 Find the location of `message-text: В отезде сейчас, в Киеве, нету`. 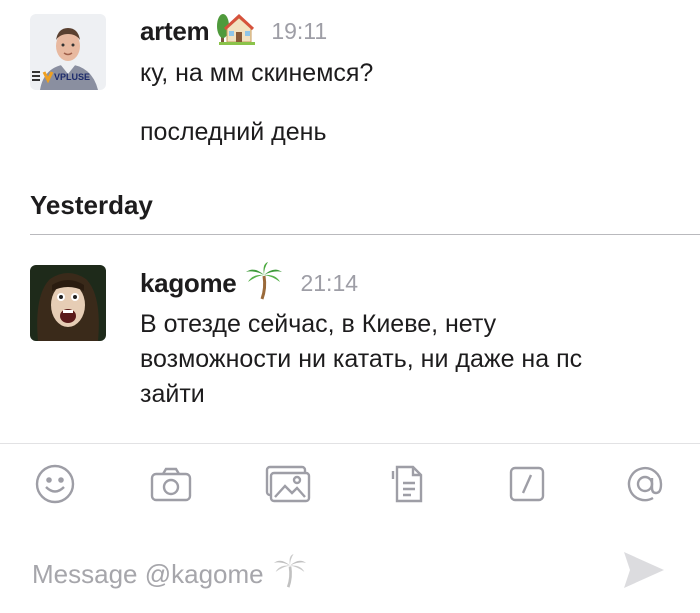

message-text: В отезде сейчас, в Киеве, нету is located at coordinates (318, 324).